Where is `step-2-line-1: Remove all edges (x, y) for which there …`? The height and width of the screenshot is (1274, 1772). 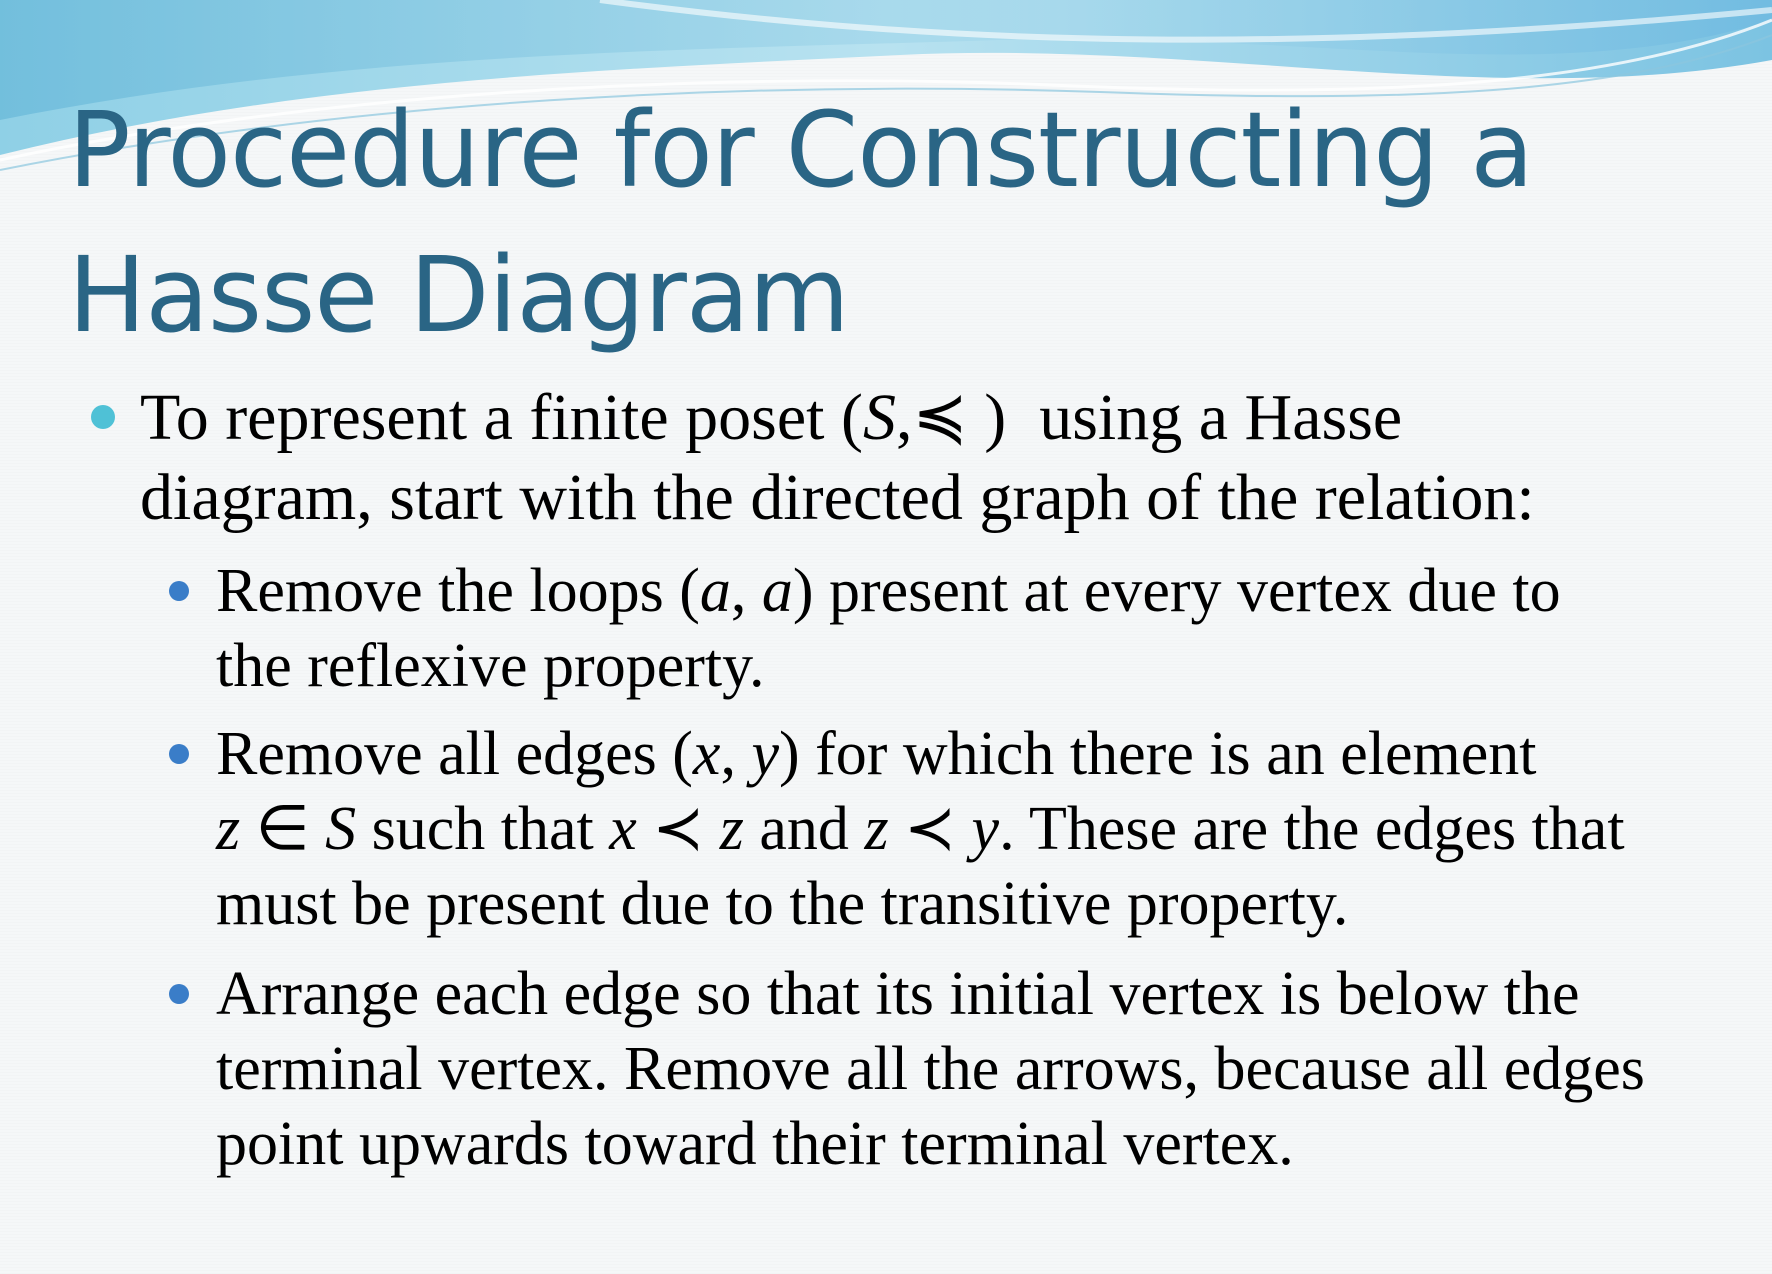
step-2-line-1: Remove all edges (x, y) for which there … is located at coordinates (876, 754).